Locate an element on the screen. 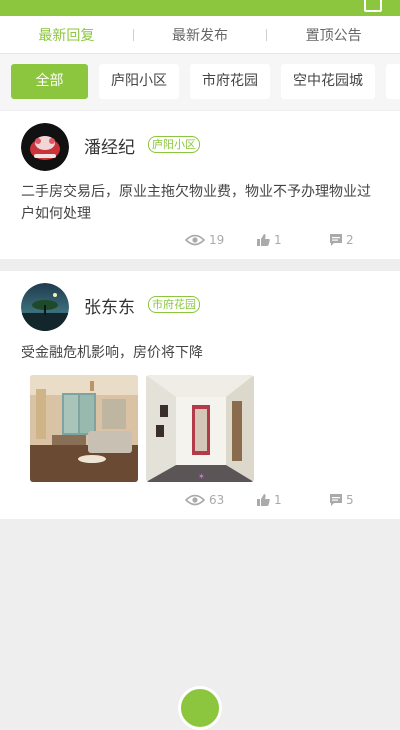 The height and width of the screenshot is (730, 400). comment-count: 5 is located at coordinates (342, 500).